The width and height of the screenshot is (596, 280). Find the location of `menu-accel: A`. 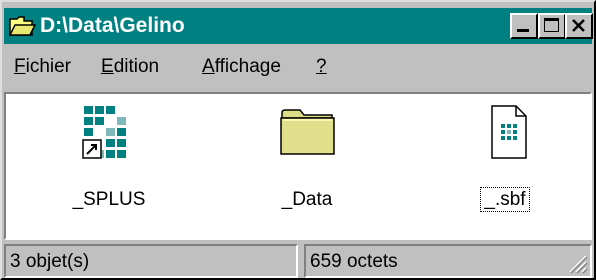

menu-accel: A is located at coordinates (208, 66).